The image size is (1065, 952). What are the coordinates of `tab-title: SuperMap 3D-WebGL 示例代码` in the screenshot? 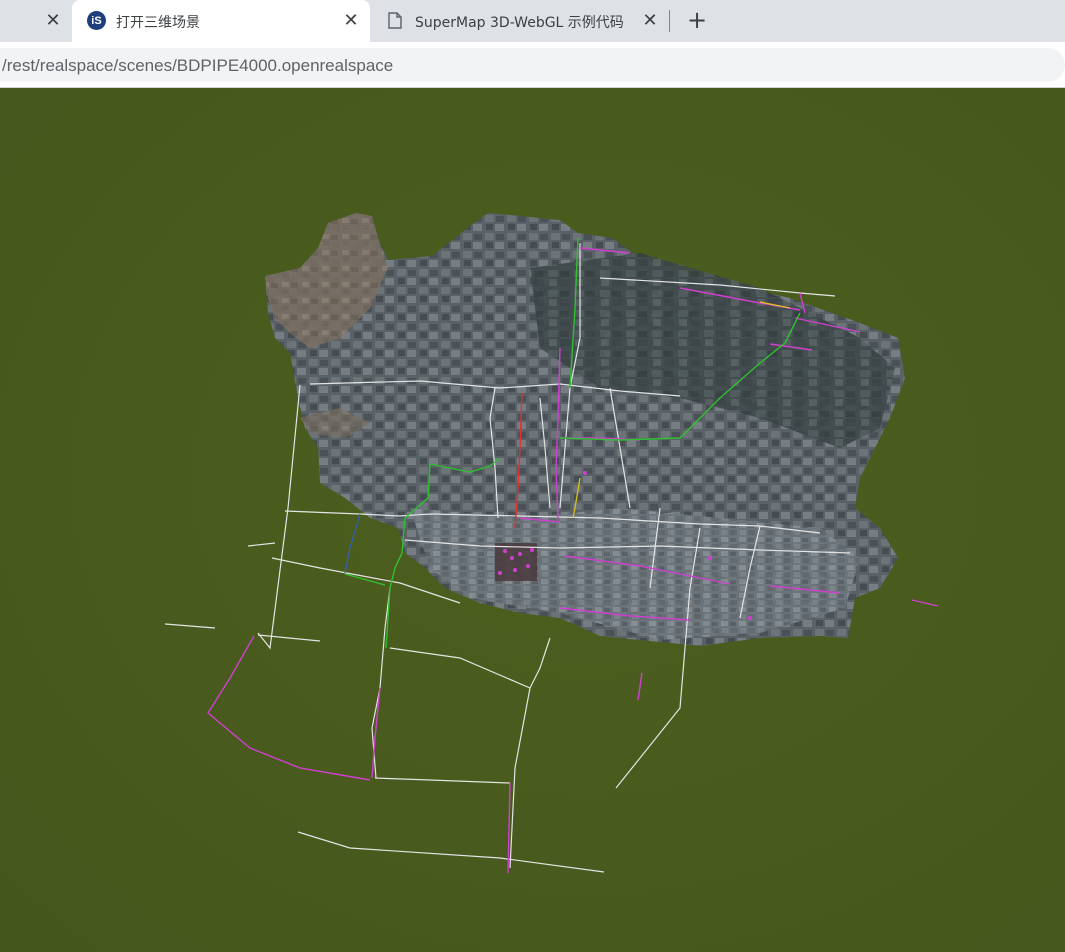 It's located at (519, 23).